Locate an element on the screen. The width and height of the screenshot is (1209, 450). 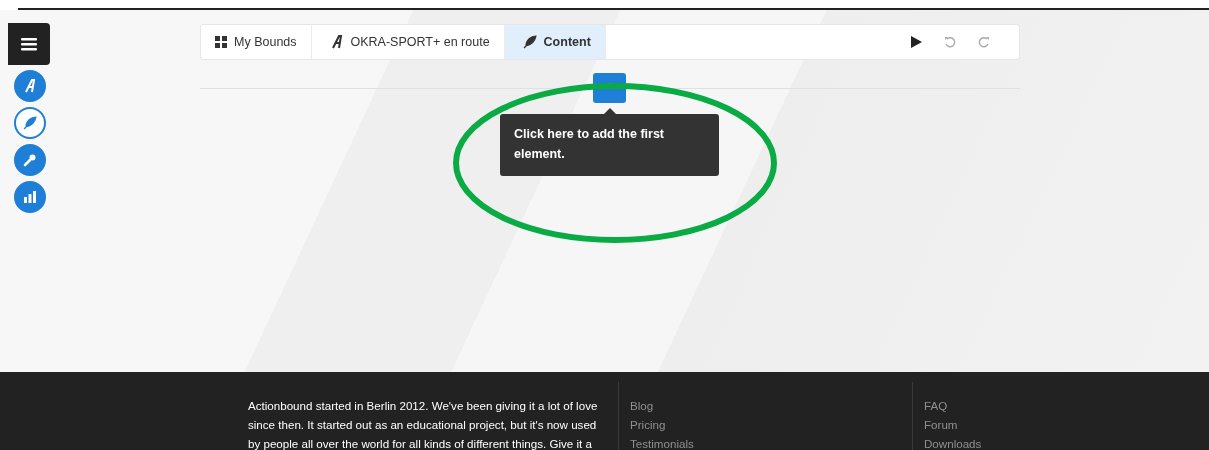
footer-link: Forum is located at coordinates (984, 424).